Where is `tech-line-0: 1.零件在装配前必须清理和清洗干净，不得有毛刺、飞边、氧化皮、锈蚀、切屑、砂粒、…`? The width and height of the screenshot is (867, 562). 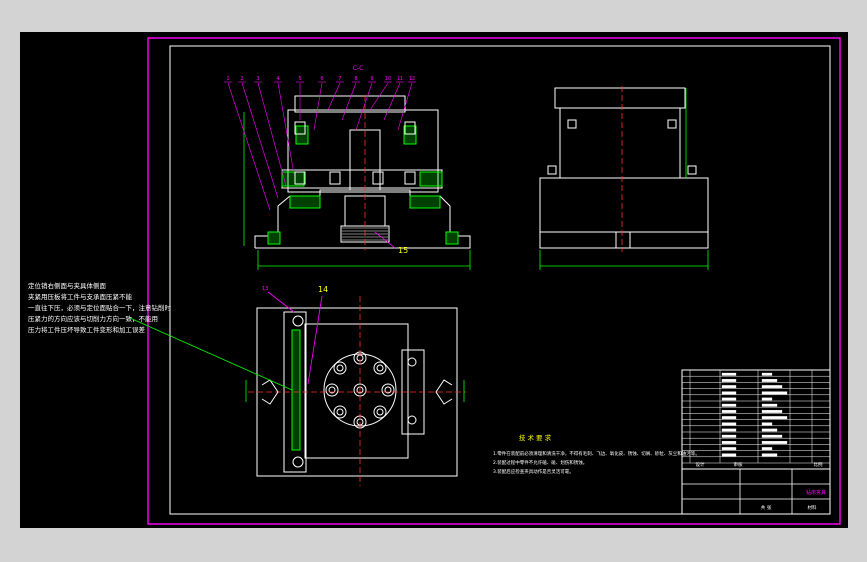
tech-line-0: 1.零件在装配前必须清理和清洗干净，不得有毛刺、飞边、氧化皮、锈蚀、切屑、砂粒、… is located at coordinates (596, 453).